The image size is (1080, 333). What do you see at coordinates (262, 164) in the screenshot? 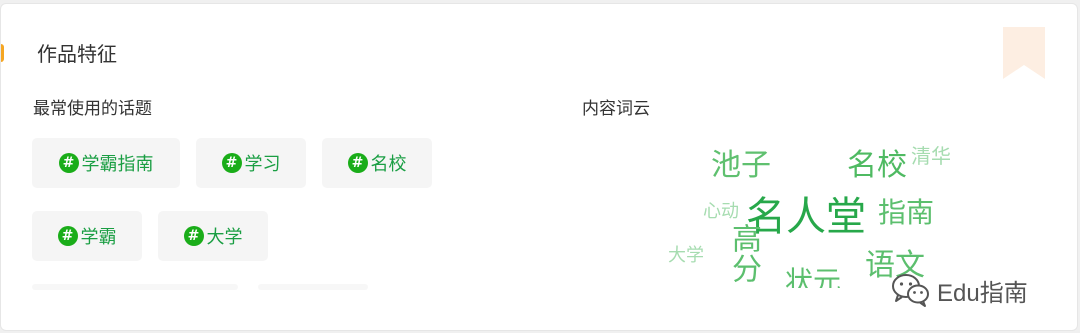
I see `topic-label: 学习` at bounding box center [262, 164].